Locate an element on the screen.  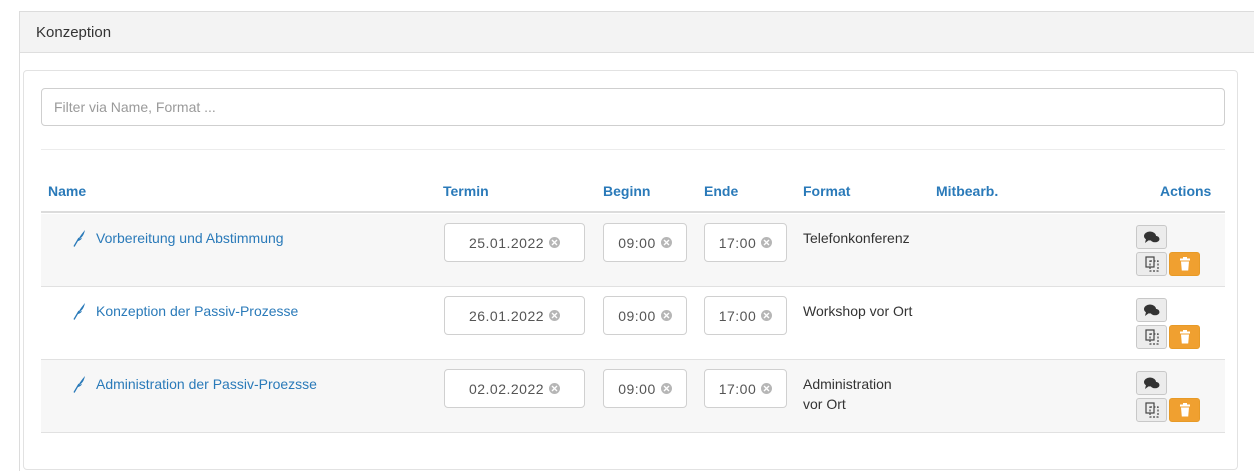
termin-value: 25.01.2022 is located at coordinates (506, 242).